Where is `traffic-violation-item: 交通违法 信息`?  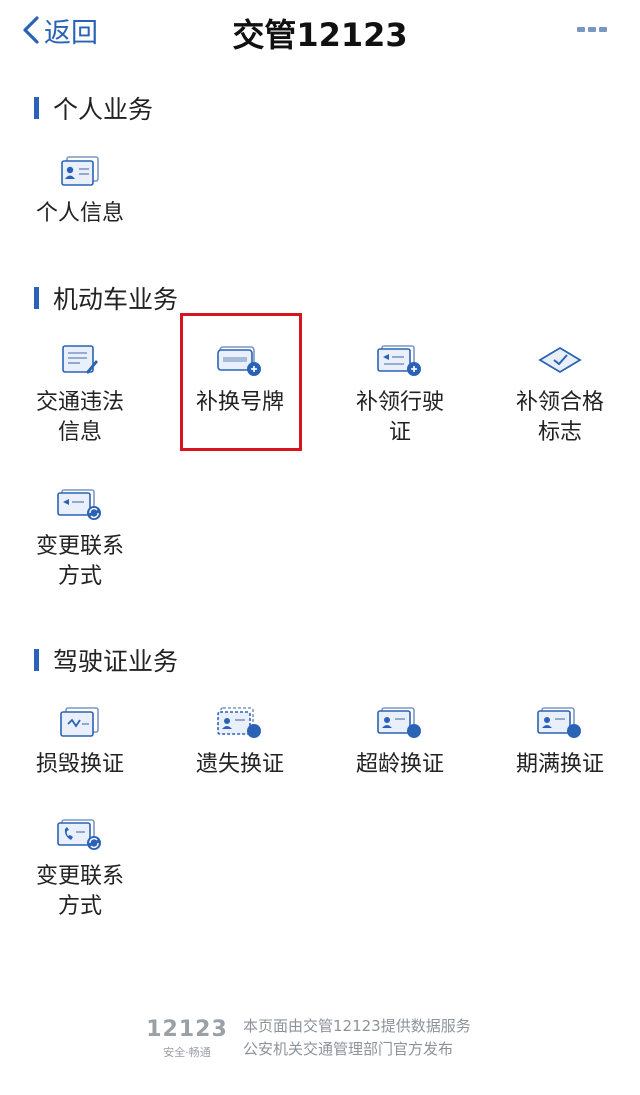 traffic-violation-item: 交通违法 信息 is located at coordinates (80, 393).